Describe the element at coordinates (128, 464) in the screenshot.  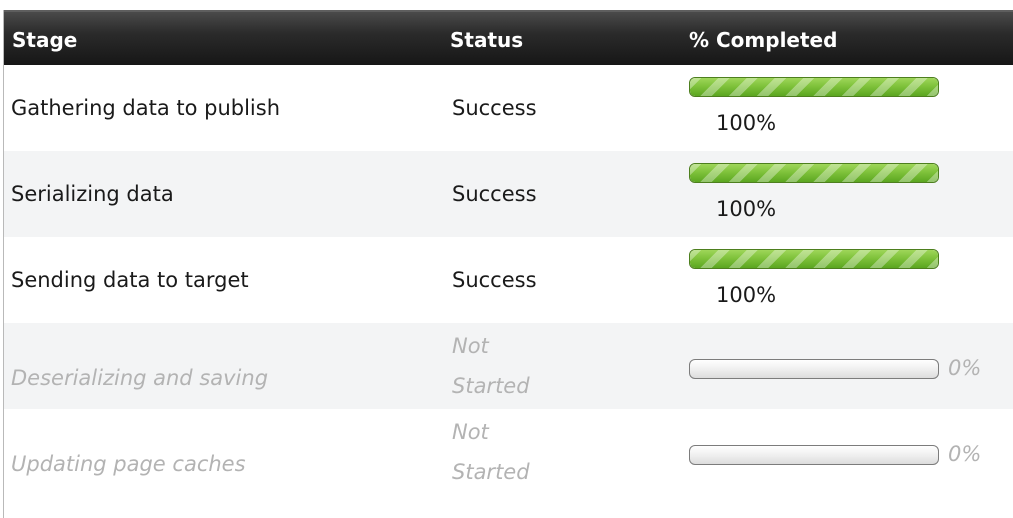
I see `stage-label: Updating page caches` at that location.